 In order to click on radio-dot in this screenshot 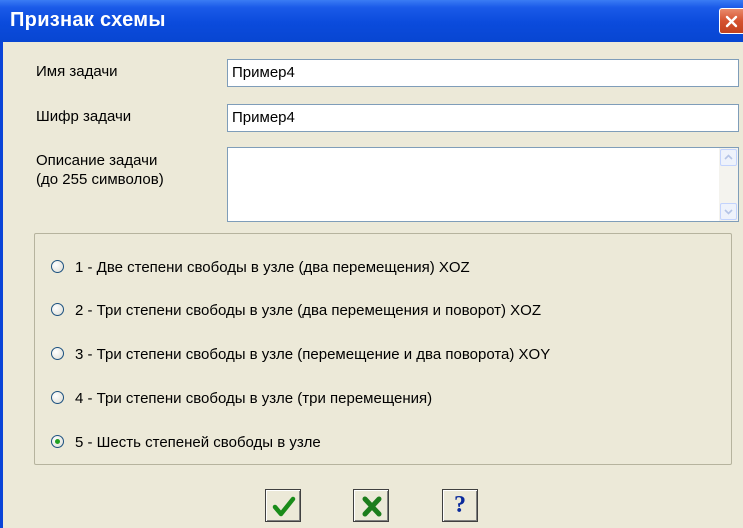, I will do `click(57, 441)`.